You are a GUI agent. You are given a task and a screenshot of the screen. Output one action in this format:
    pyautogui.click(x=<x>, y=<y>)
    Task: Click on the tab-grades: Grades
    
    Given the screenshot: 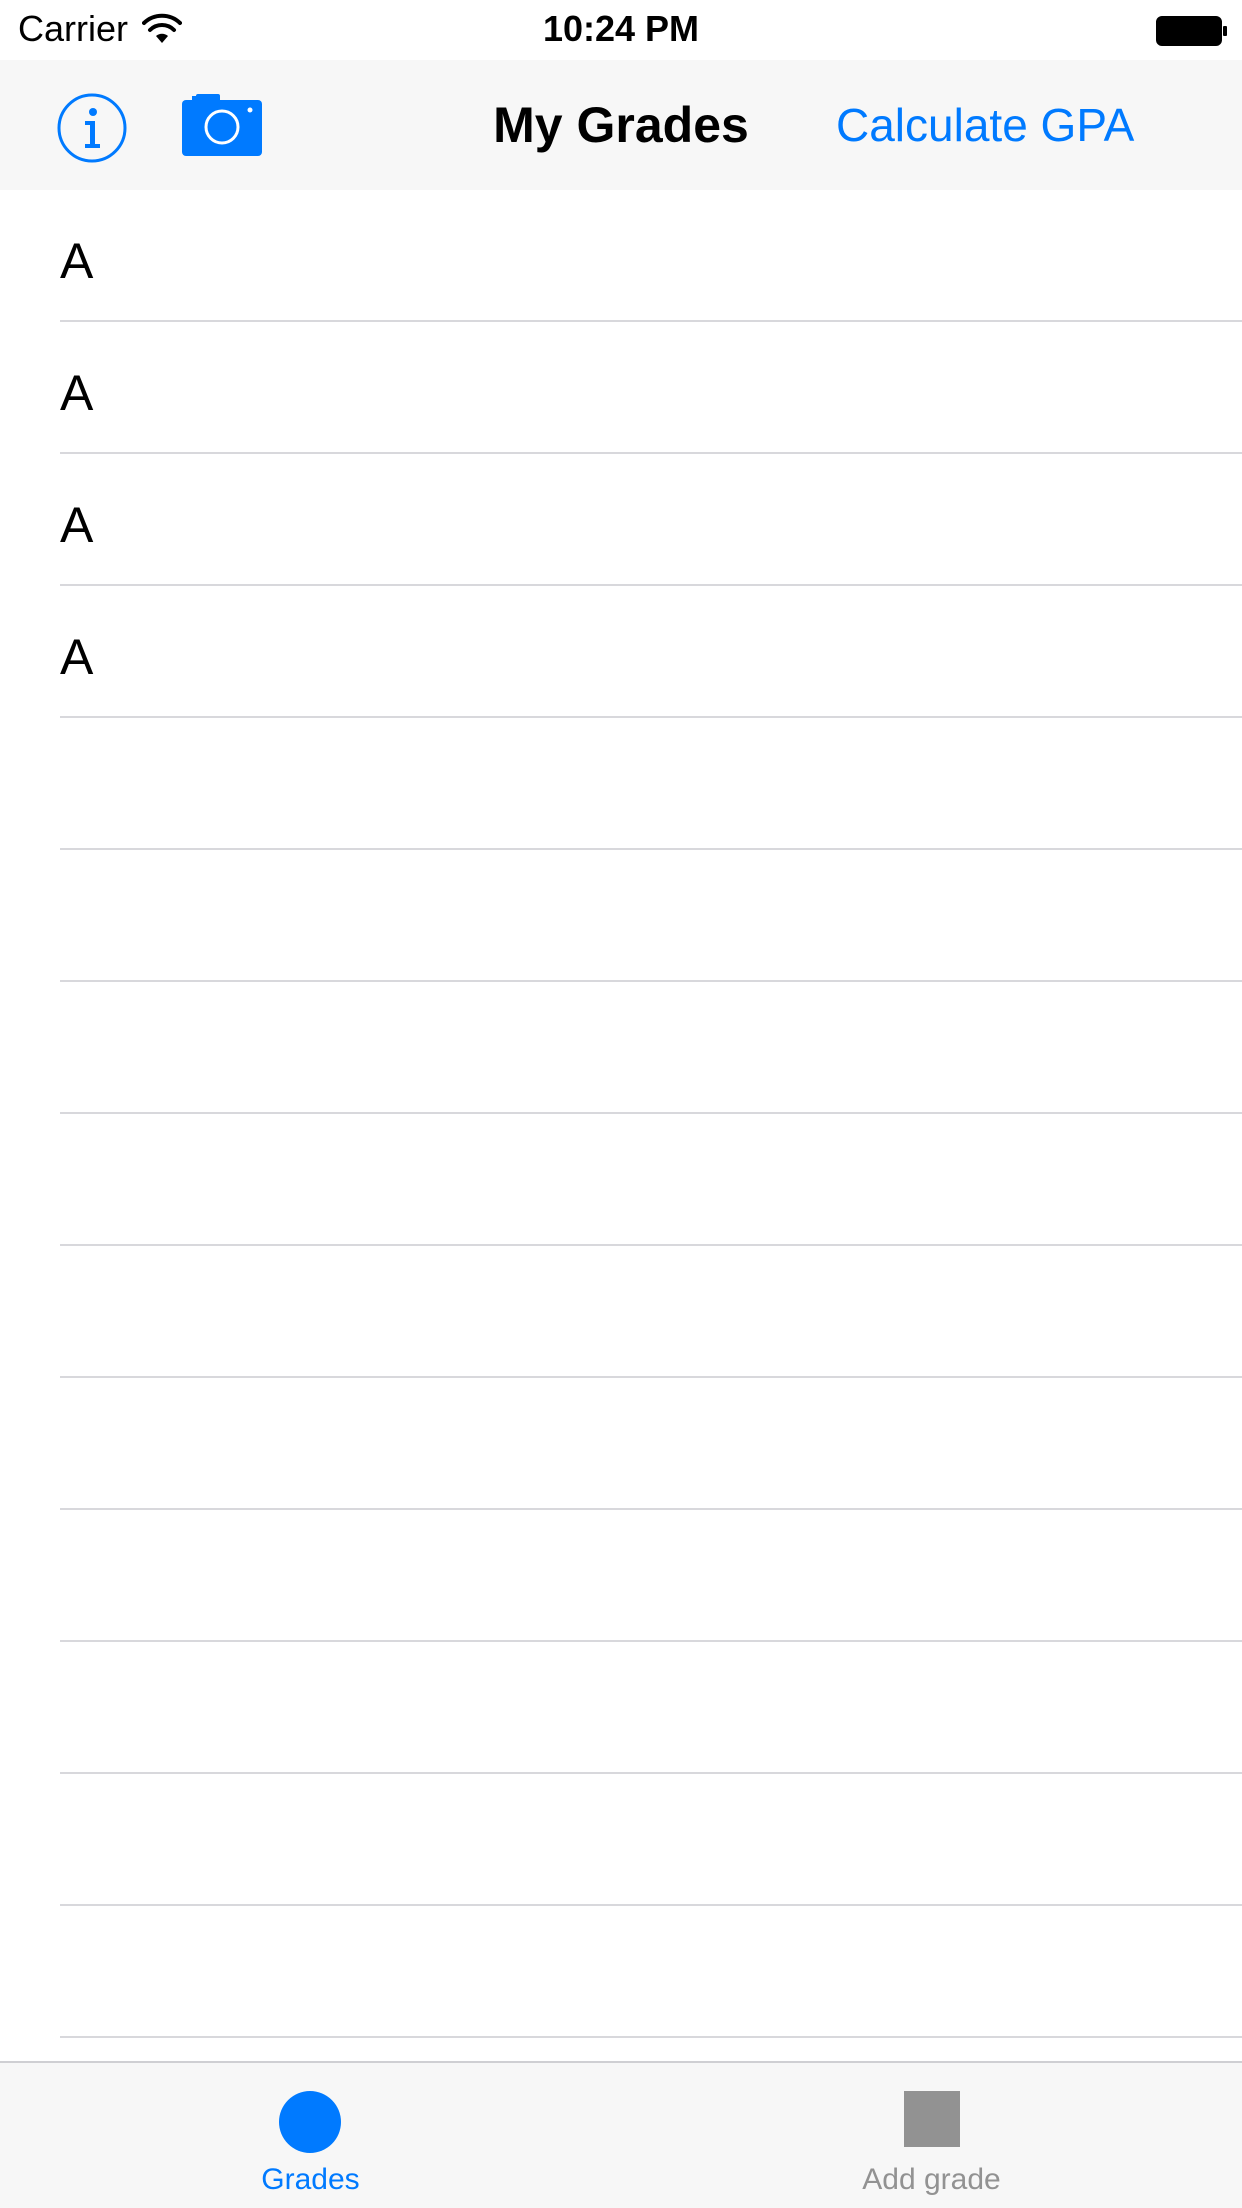 What is the action you would take?
    pyautogui.click(x=310, y=2135)
    